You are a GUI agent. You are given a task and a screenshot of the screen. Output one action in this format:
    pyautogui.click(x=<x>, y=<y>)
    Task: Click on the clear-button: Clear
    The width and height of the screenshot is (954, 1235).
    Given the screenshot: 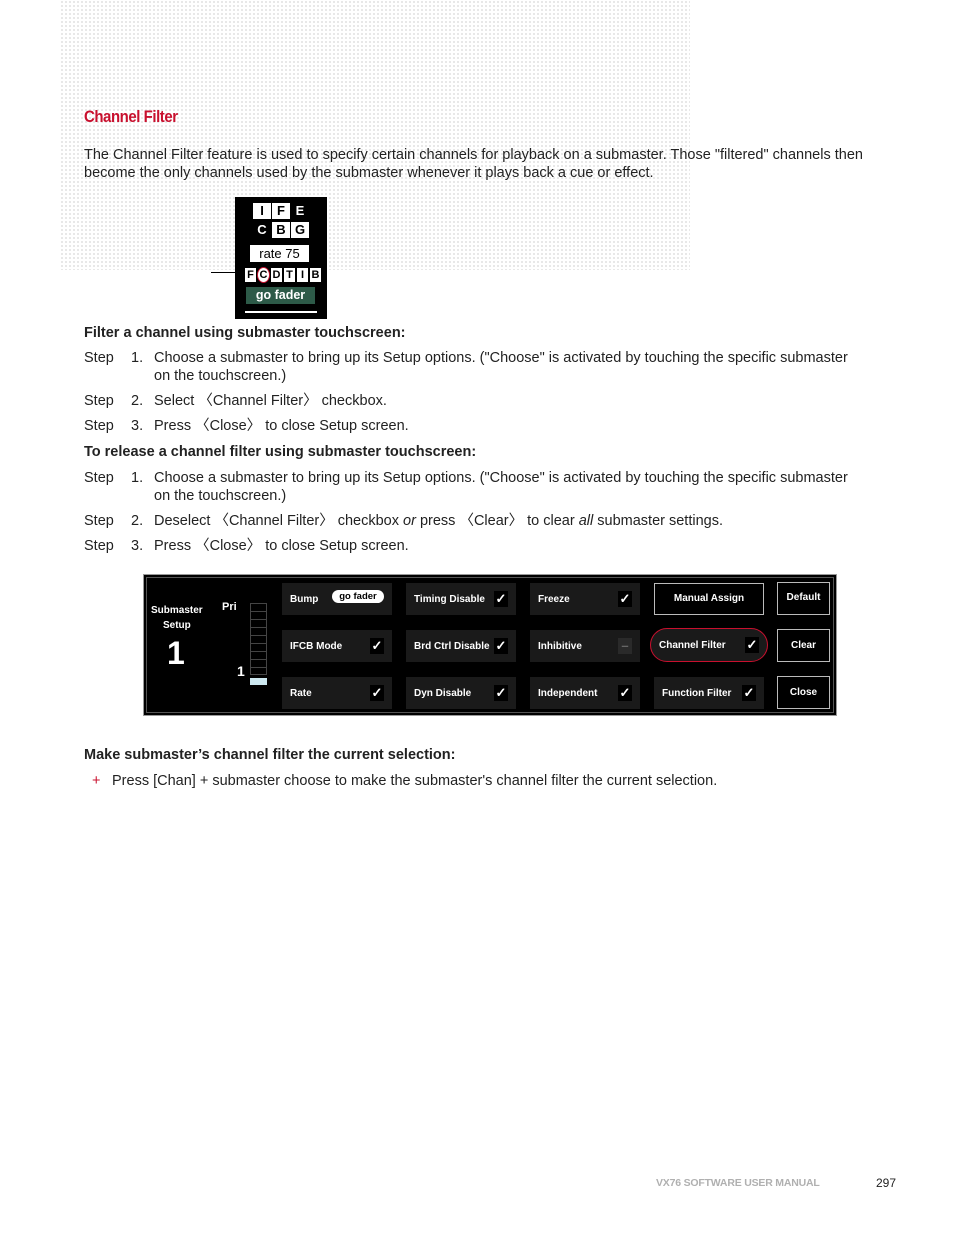 What is the action you would take?
    pyautogui.click(x=803, y=645)
    